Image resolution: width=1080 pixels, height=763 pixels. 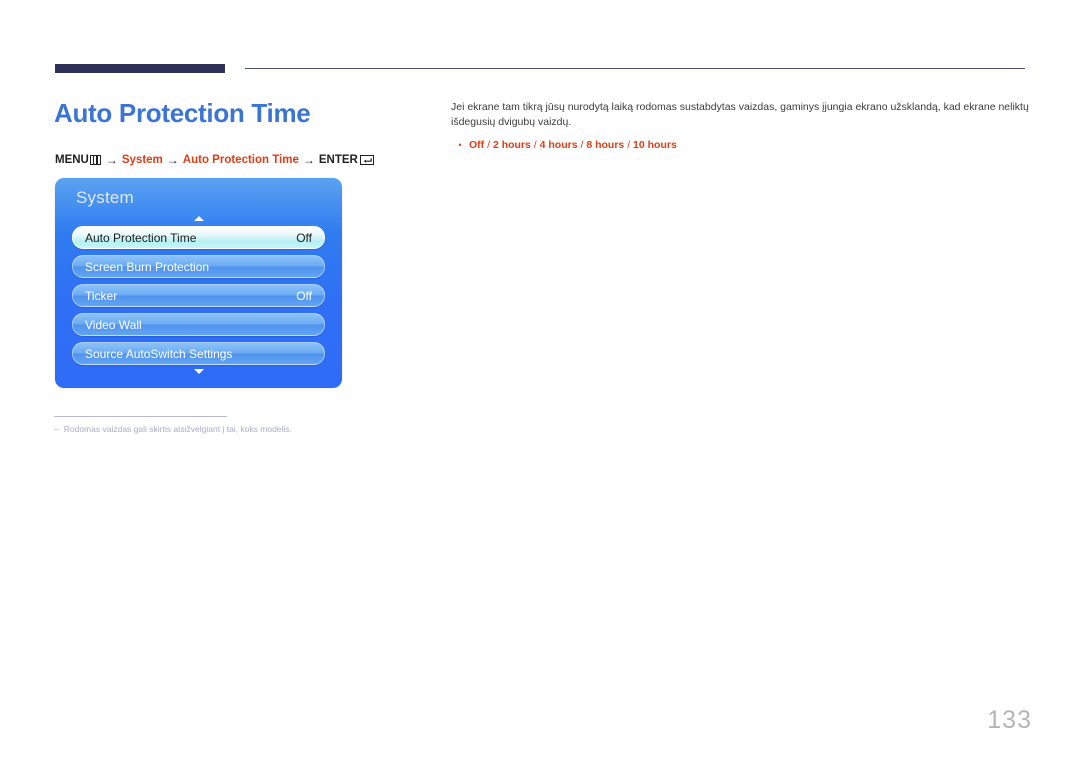 I want to click on footnote-dash: –, so click(x=56, y=429).